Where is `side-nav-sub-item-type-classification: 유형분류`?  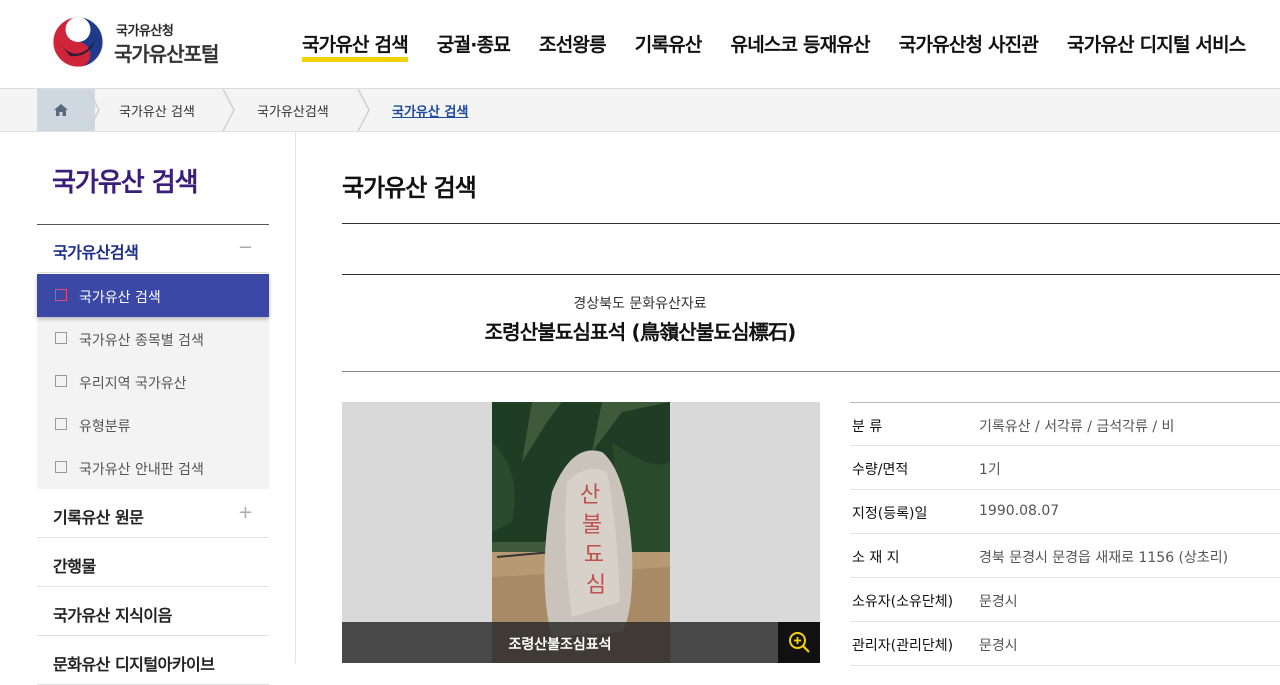 side-nav-sub-item-type-classification: 유형분류 is located at coordinates (153, 424).